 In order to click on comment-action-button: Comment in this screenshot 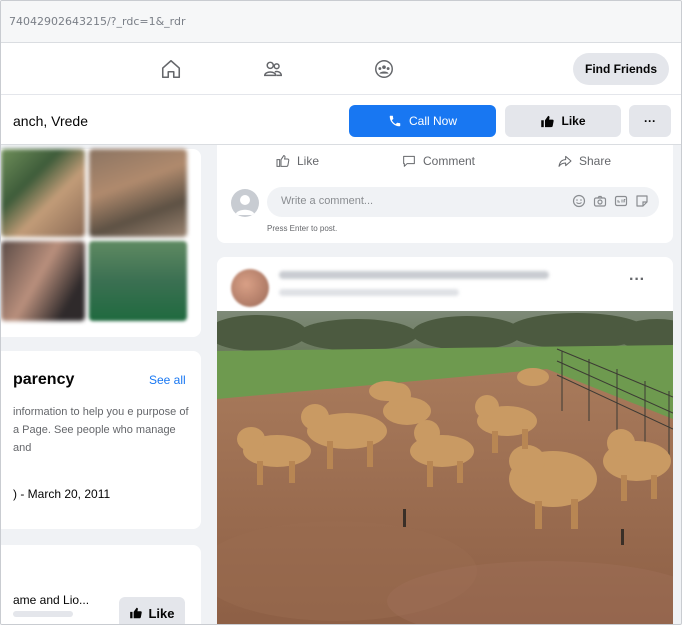, I will do `click(438, 161)`.